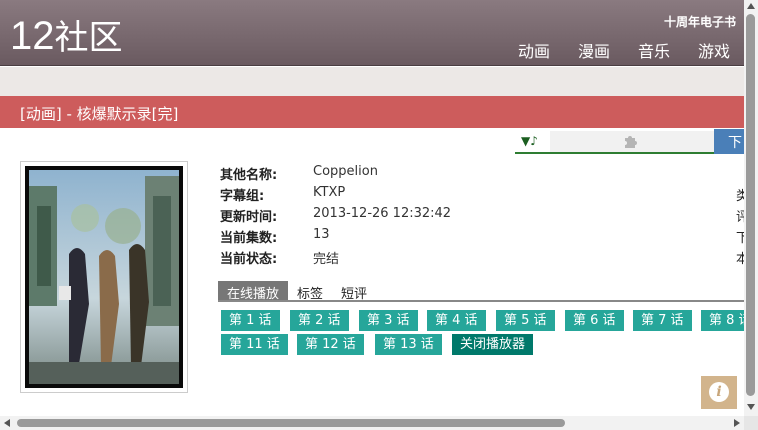 The image size is (758, 430). Describe the element at coordinates (662, 320) in the screenshot. I see `episode-button: 第 7 话` at that location.